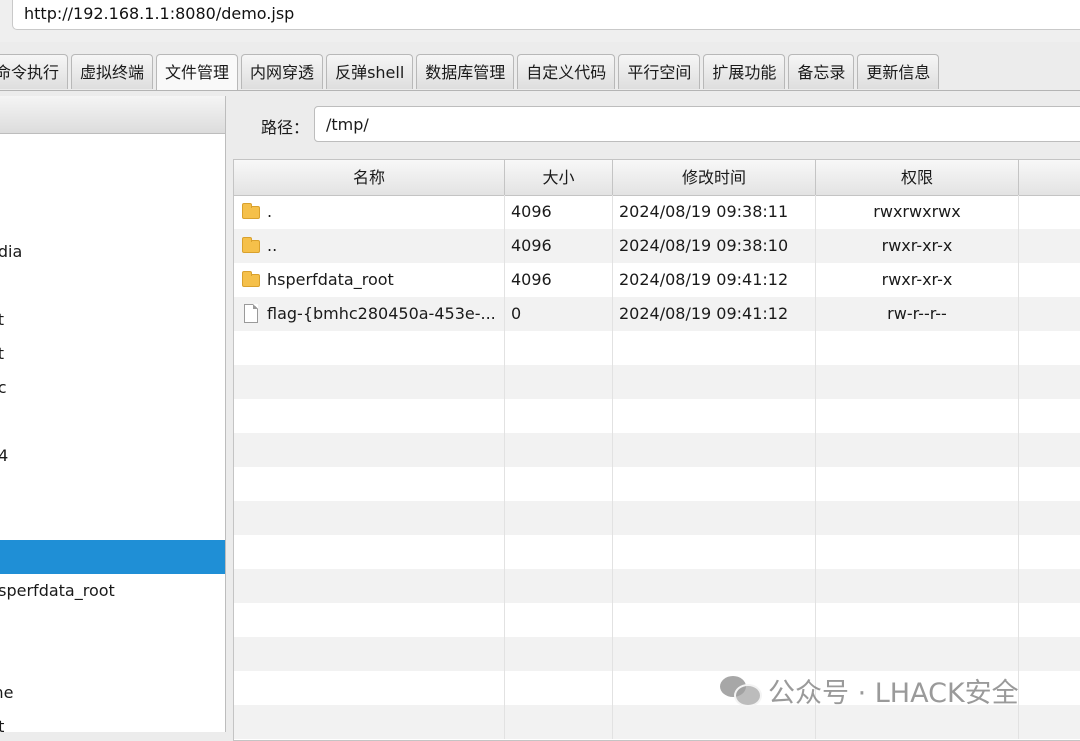 The width and height of the screenshot is (1080, 741). Describe the element at coordinates (714, 177) in the screenshot. I see `column-header-mtime: 修改时间` at that location.